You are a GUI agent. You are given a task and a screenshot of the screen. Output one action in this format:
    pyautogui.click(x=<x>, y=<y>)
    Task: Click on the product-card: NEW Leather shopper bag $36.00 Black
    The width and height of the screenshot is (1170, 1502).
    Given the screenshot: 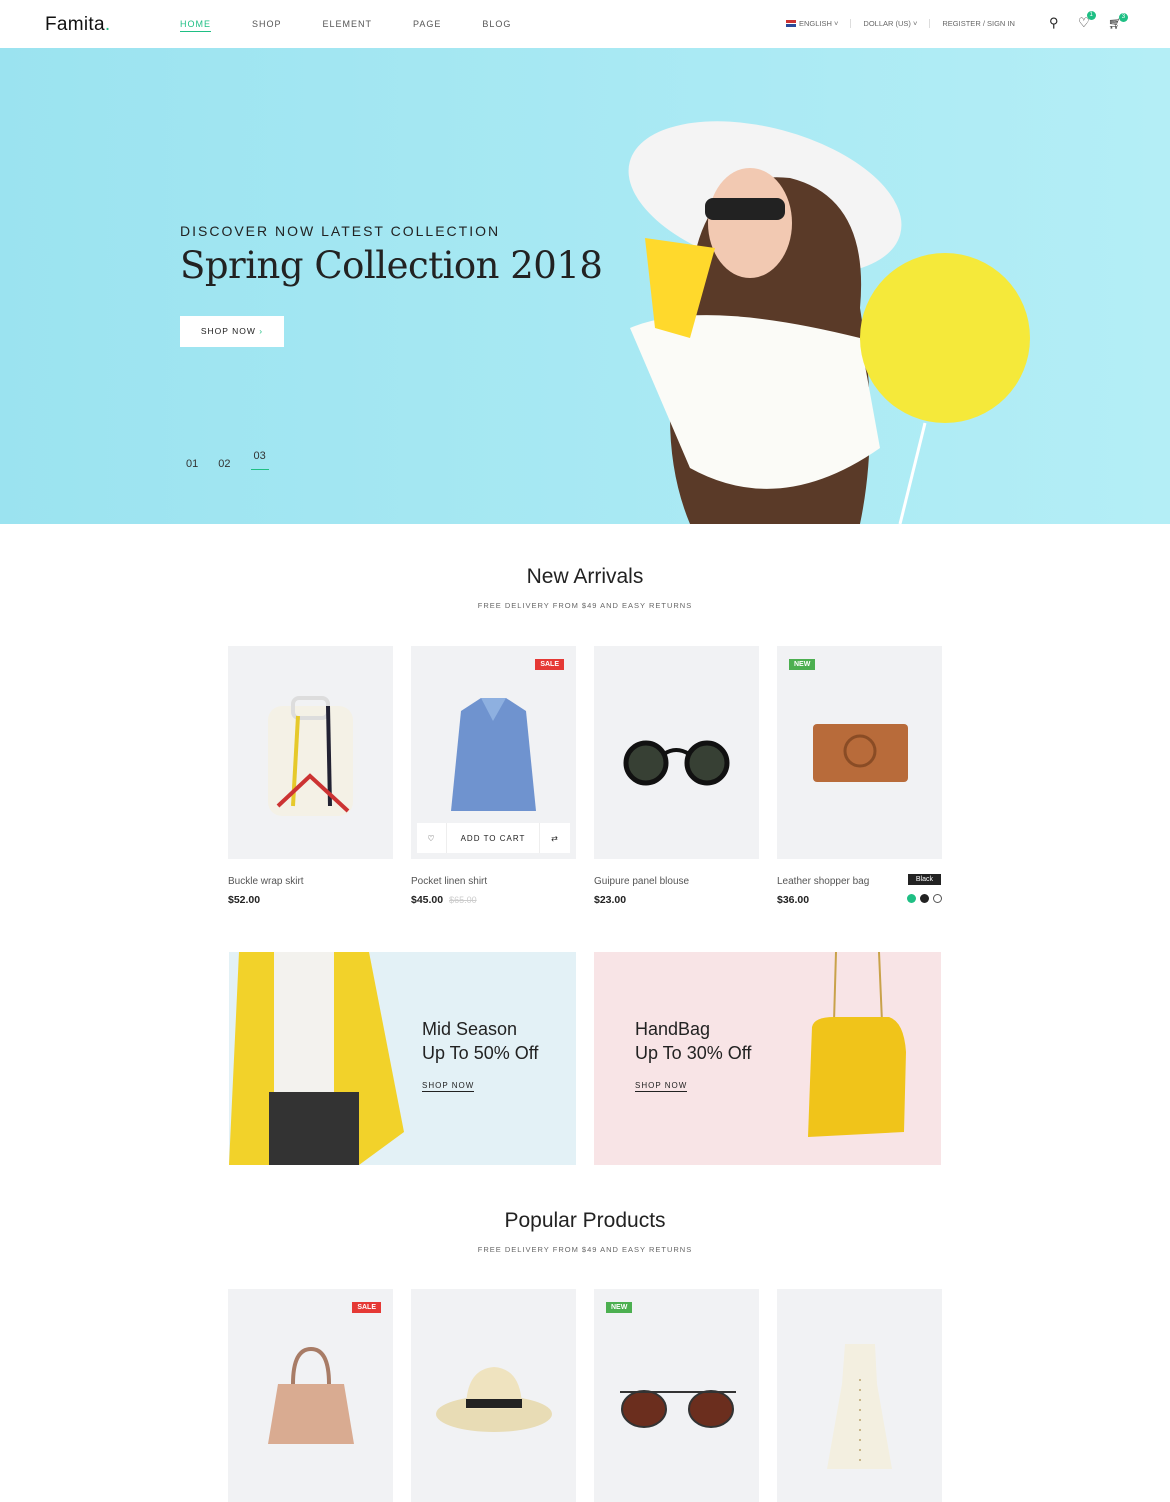 What is the action you would take?
    pyautogui.click(x=859, y=776)
    